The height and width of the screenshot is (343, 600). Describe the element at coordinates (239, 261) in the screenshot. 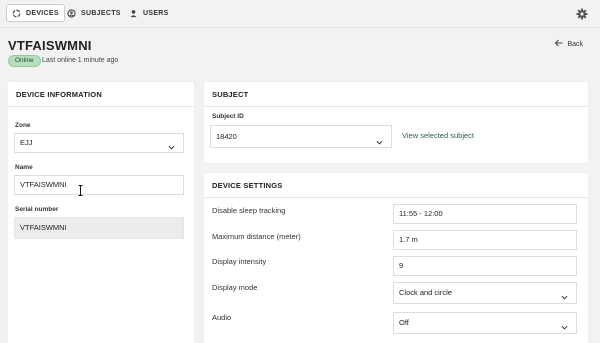

I see `setting-label-intensity: Display intensity` at that location.